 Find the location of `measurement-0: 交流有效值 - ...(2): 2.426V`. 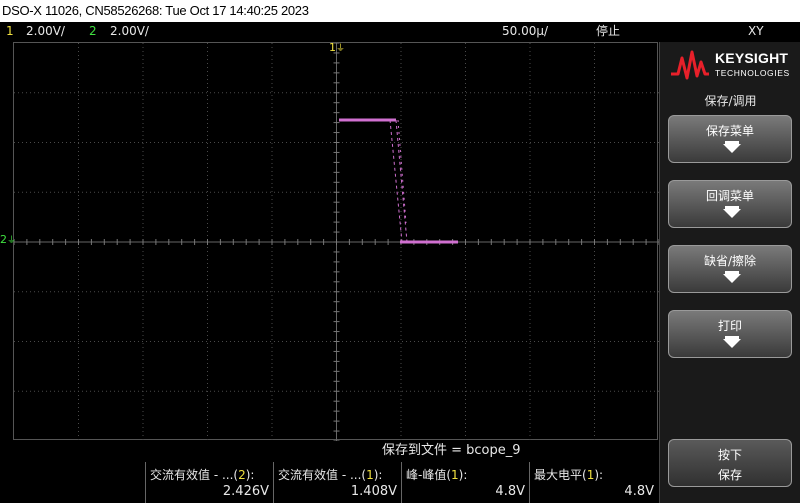

measurement-0: 交流有效值 - ...(2): 2.426V is located at coordinates (209, 482).